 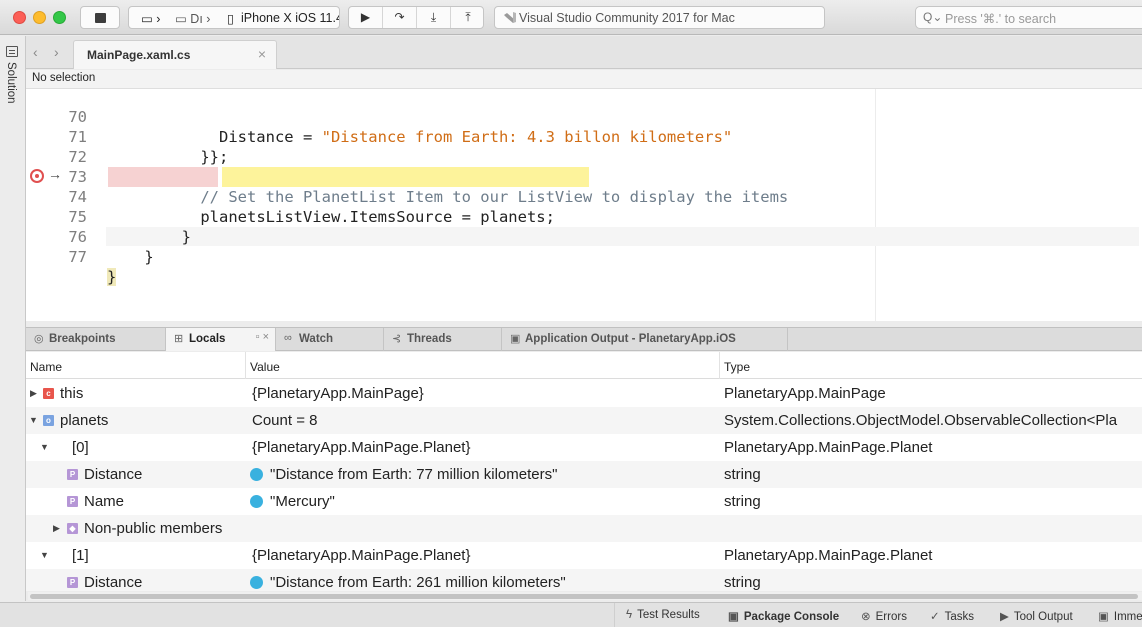 I want to click on tab-application-output: ▣ Application Output - PlanetaryApp.iOS, so click(x=645, y=339).